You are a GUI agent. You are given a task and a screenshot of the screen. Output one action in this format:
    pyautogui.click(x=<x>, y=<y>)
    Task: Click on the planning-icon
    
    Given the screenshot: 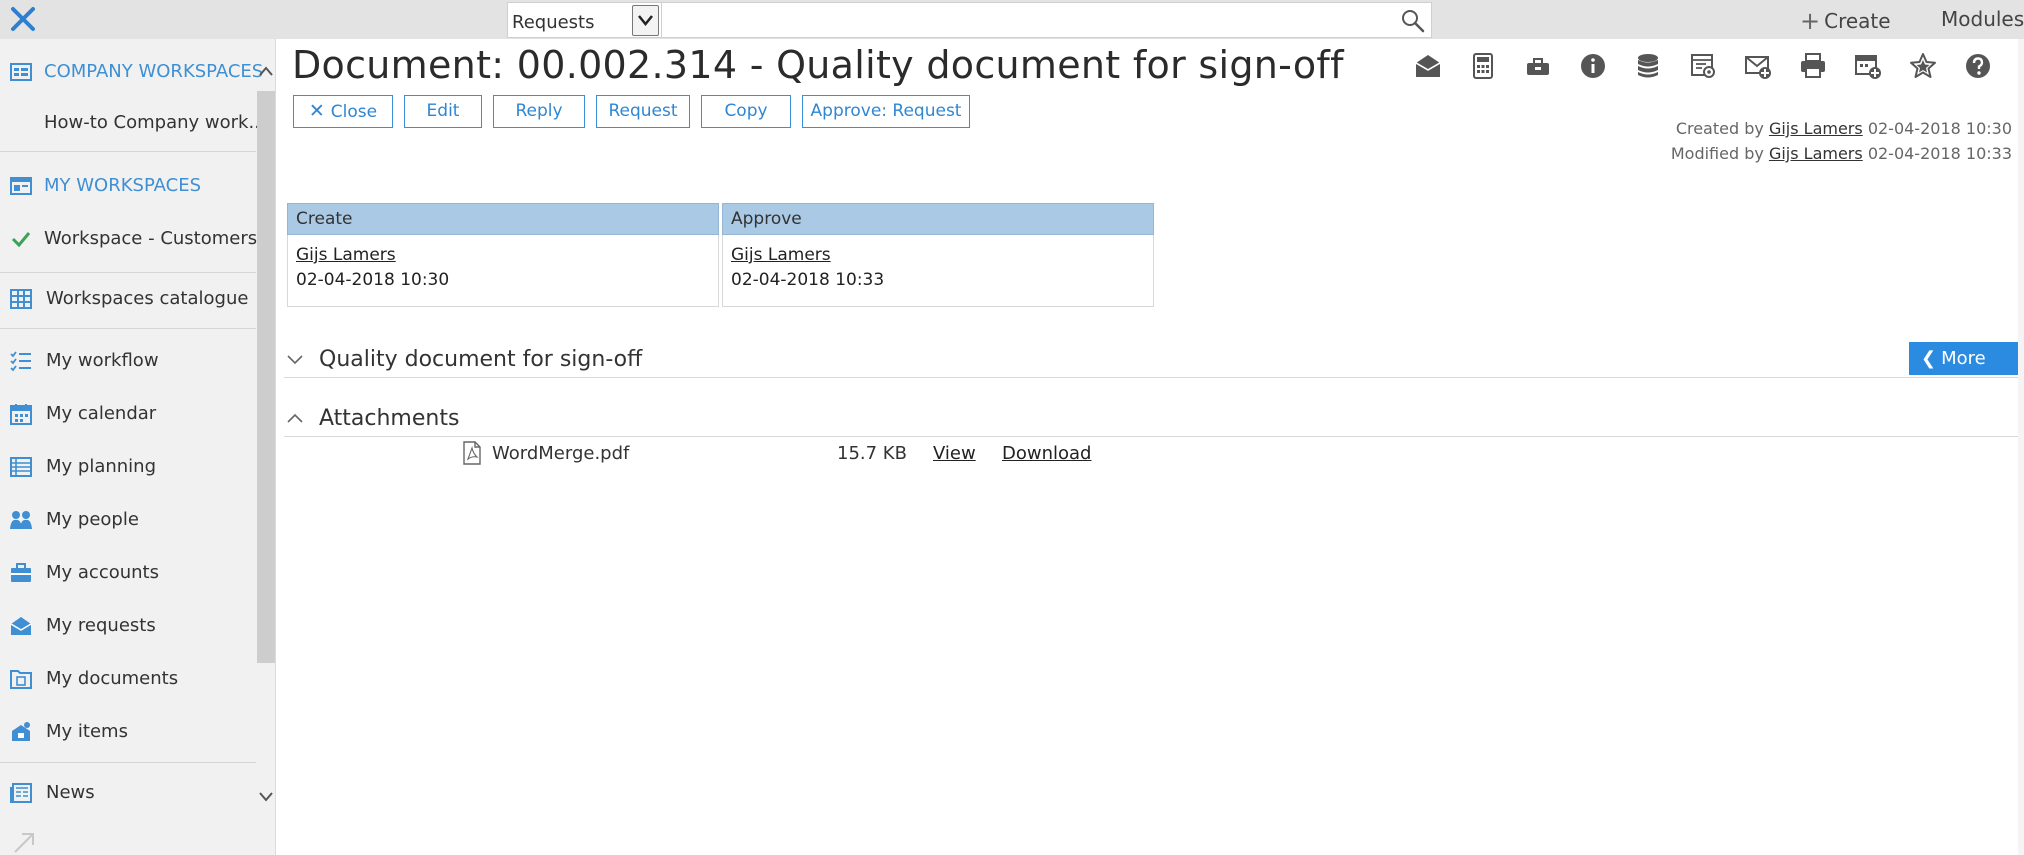 What is the action you would take?
    pyautogui.click(x=21, y=467)
    